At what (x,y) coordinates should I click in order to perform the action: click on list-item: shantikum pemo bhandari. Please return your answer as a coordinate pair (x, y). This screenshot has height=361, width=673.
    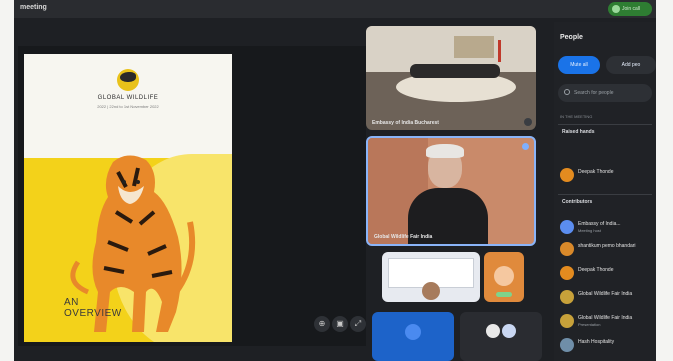
    Looking at the image, I should click on (606, 249).